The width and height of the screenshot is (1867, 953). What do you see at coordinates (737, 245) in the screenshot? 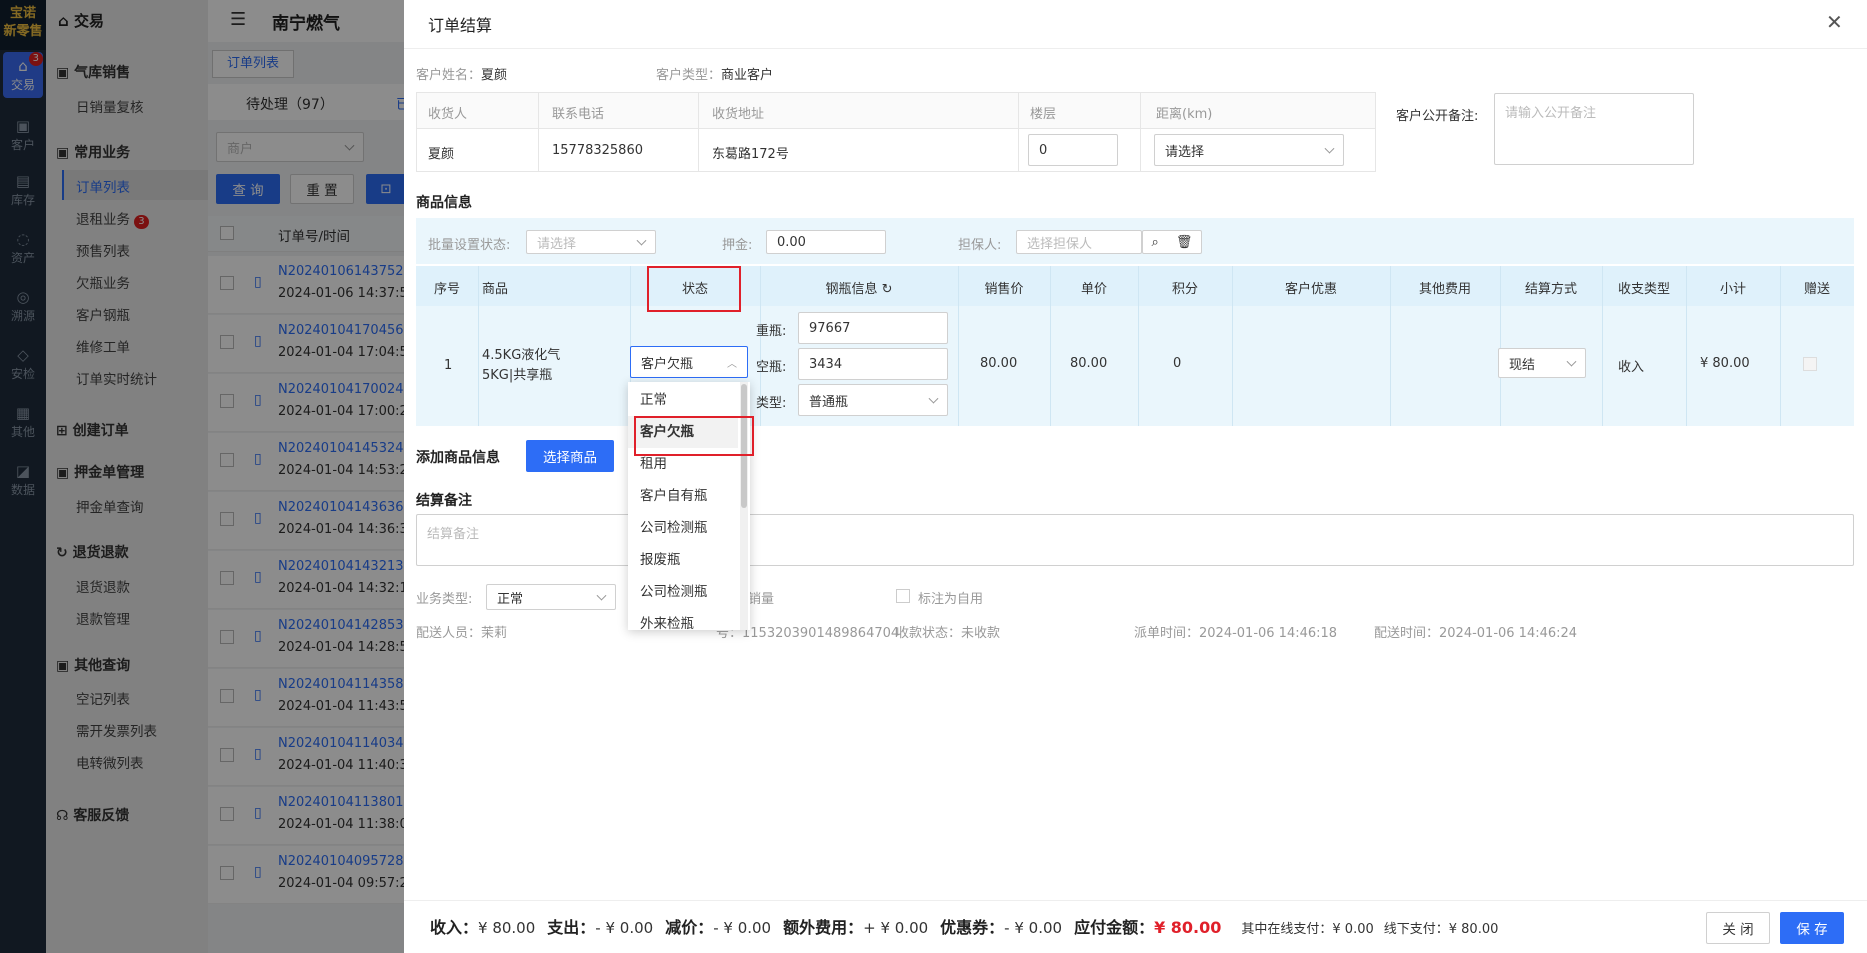
I see `deposit-label: 押金:` at bounding box center [737, 245].